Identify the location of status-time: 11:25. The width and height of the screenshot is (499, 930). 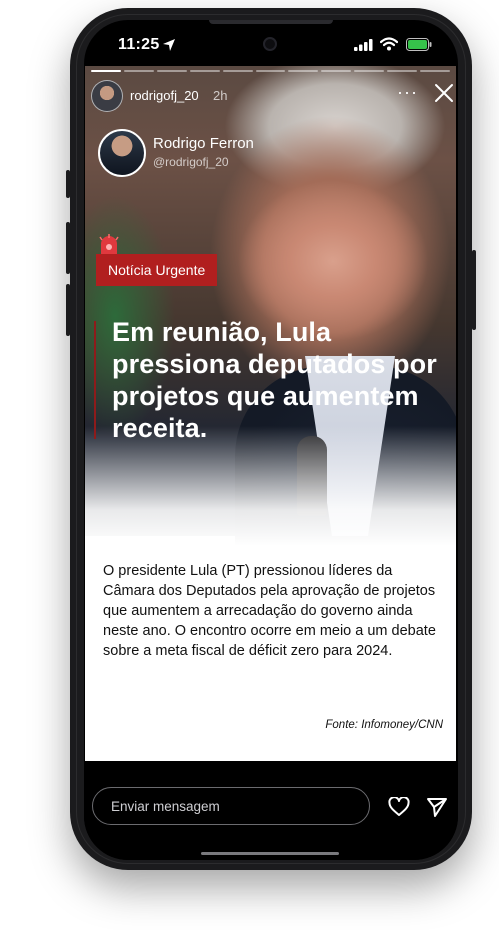
(139, 44).